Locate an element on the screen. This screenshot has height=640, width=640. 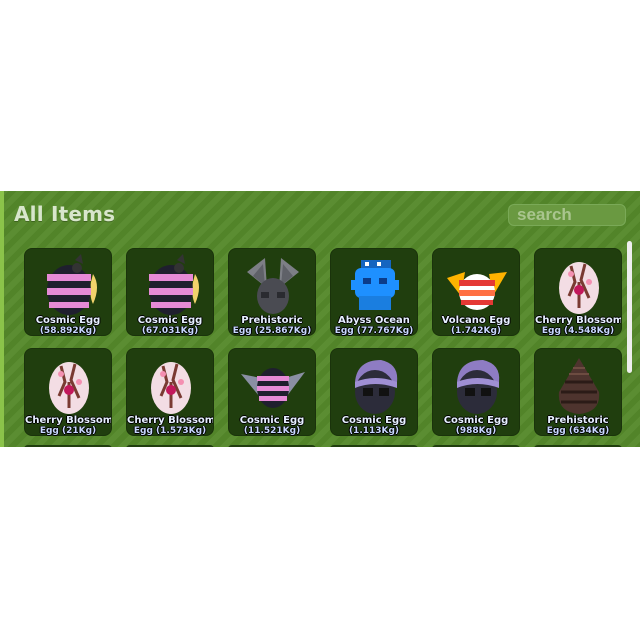
item-name: Volcano Egg is located at coordinates (476, 320).